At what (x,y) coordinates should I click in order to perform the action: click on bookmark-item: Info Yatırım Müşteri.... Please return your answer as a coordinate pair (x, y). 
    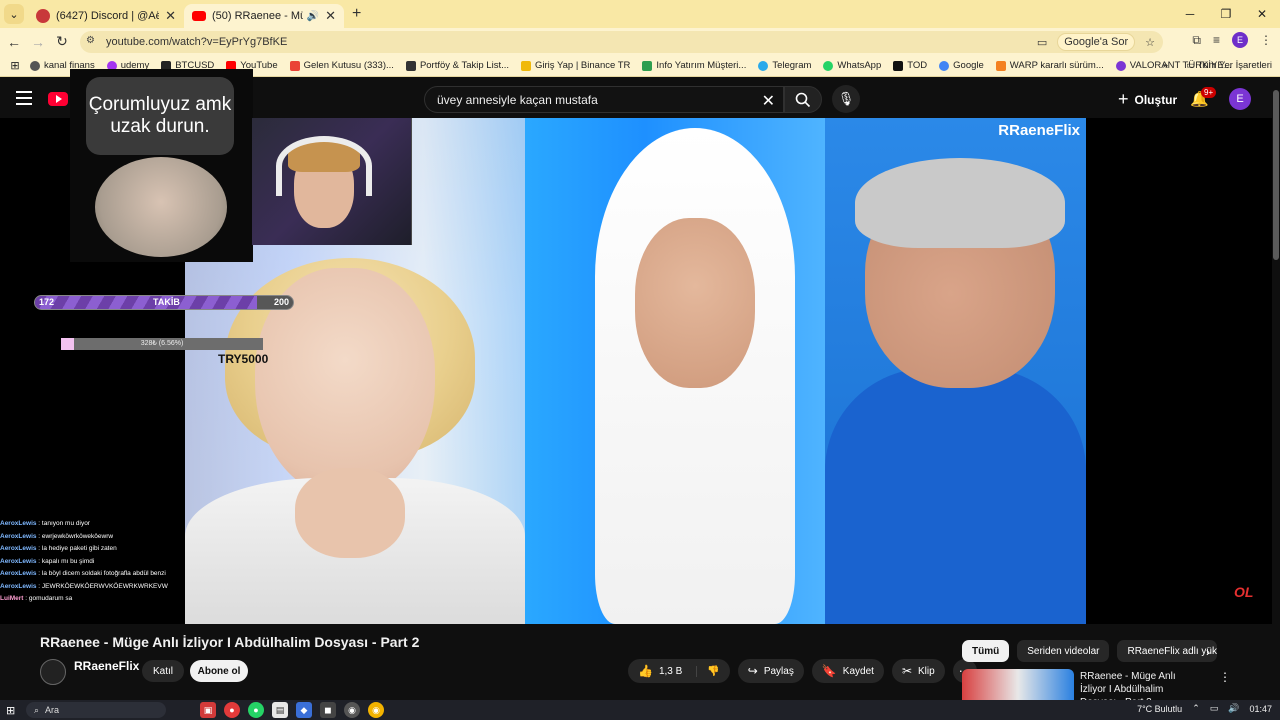
    Looking at the image, I should click on (694, 65).